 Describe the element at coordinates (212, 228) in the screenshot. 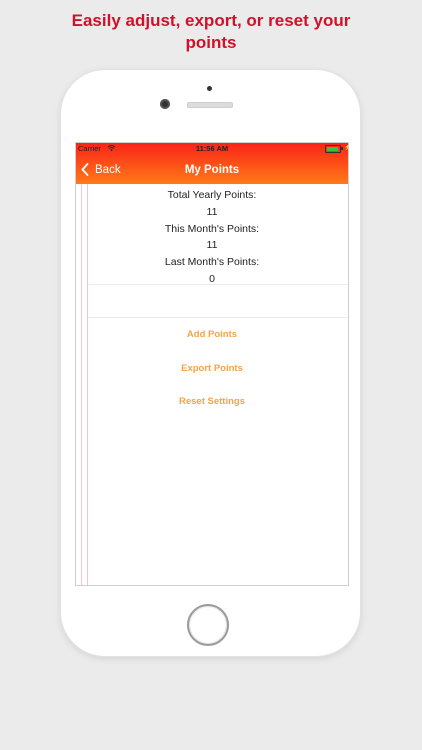

I see `this-month-label: This Month's Points:` at that location.